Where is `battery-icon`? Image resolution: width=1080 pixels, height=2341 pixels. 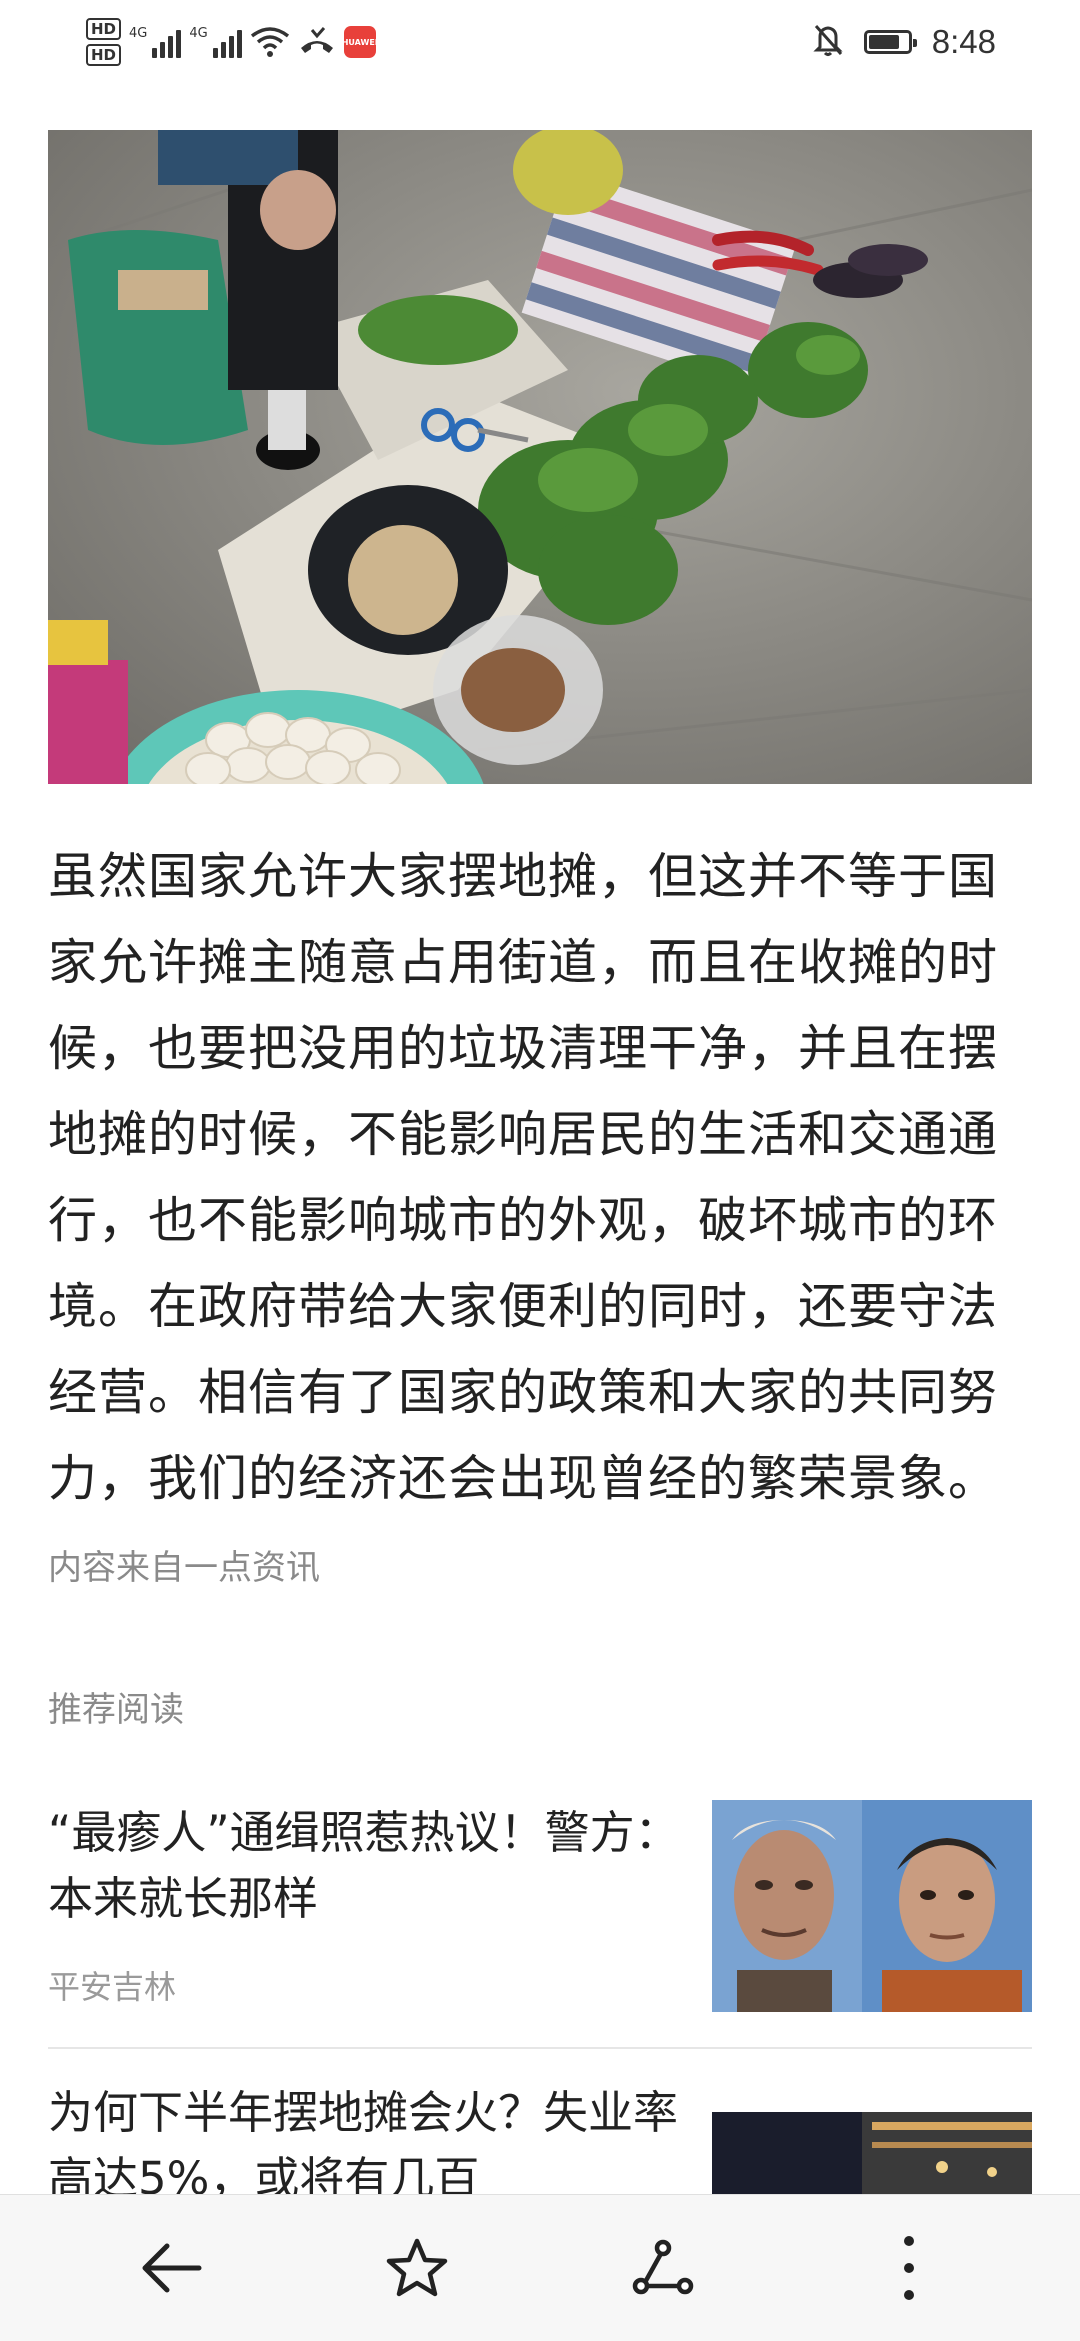 battery-icon is located at coordinates (890, 42).